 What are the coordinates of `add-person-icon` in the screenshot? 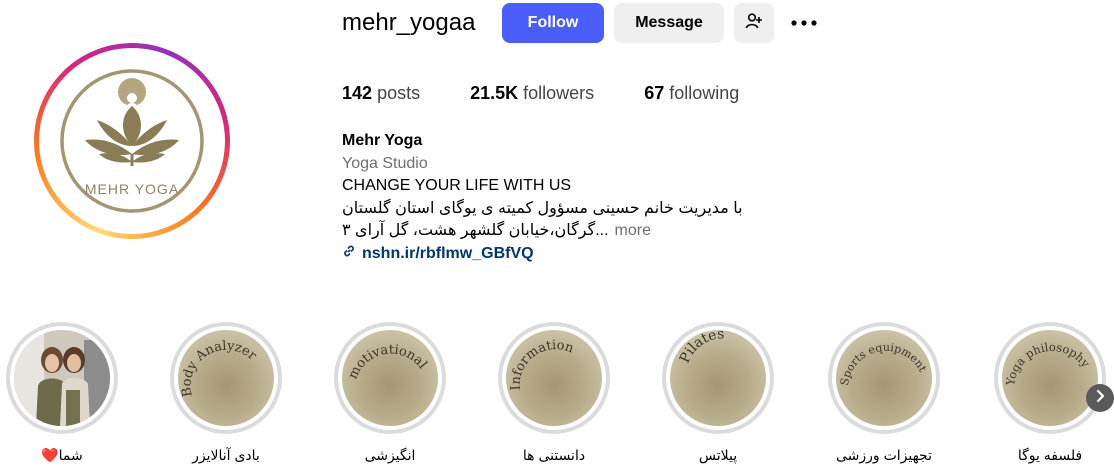 It's located at (754, 23).